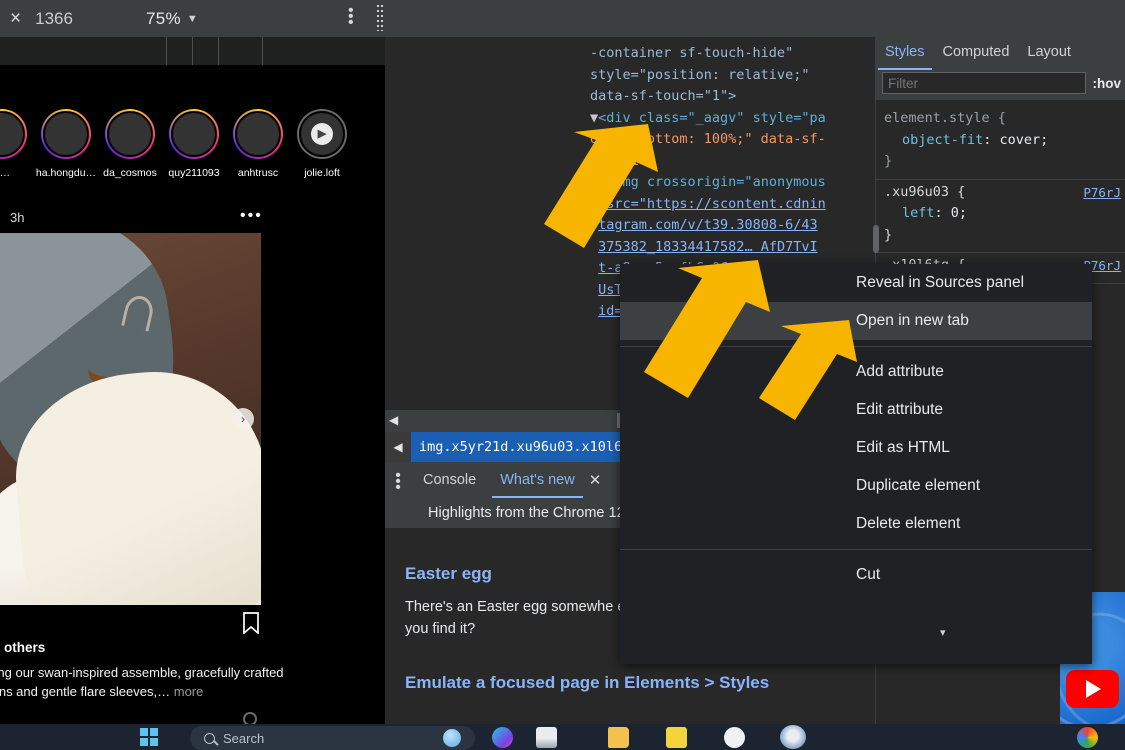 This screenshot has width=1125, height=750. I want to click on play-icon: ▶, so click(322, 134).